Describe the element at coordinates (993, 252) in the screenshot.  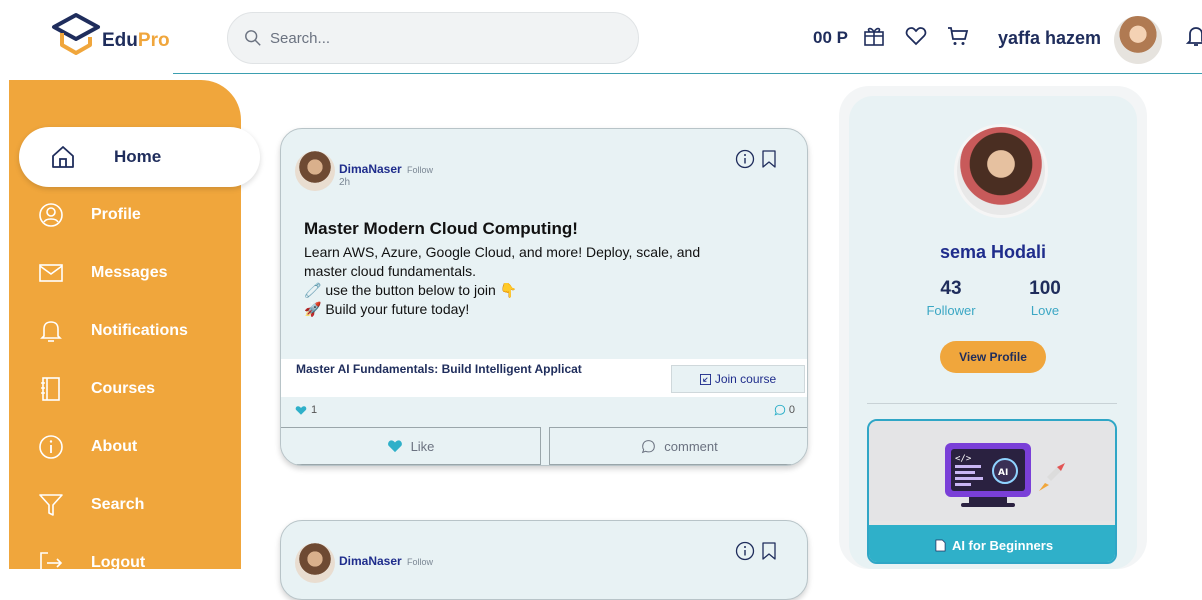
I see `profile-name: sema Hodali` at that location.